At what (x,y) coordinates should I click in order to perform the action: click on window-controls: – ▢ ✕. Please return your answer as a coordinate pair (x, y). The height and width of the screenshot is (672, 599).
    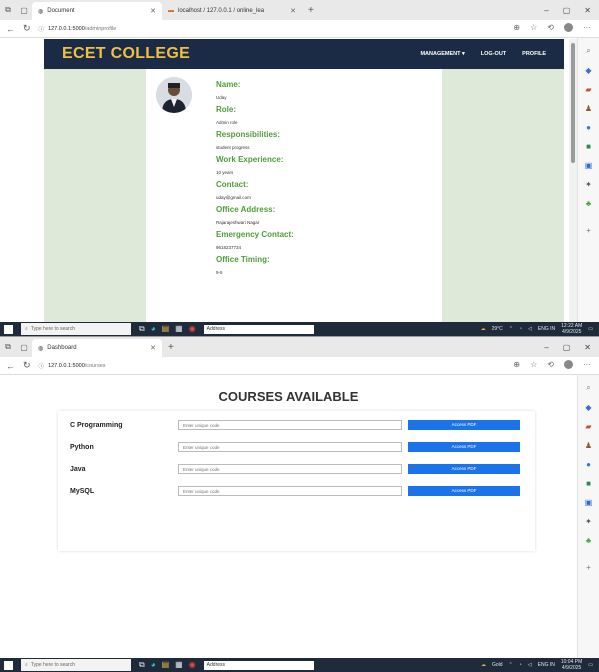
    Looking at the image, I should click on (571, 347).